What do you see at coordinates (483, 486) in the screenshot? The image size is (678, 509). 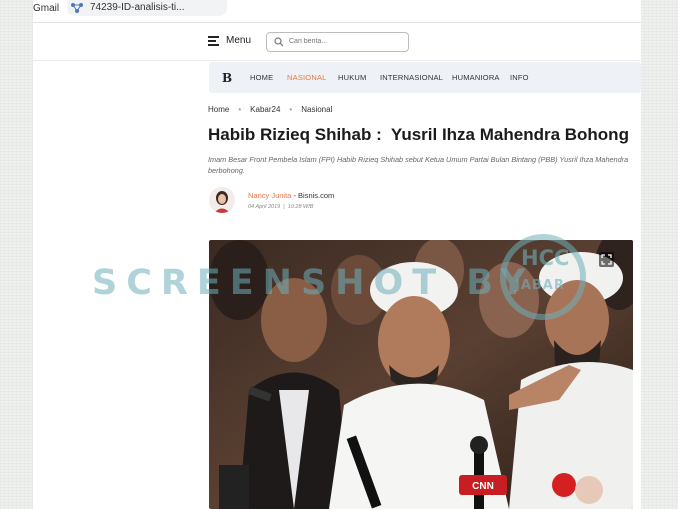 I see `svg-text: CNN` at bounding box center [483, 486].